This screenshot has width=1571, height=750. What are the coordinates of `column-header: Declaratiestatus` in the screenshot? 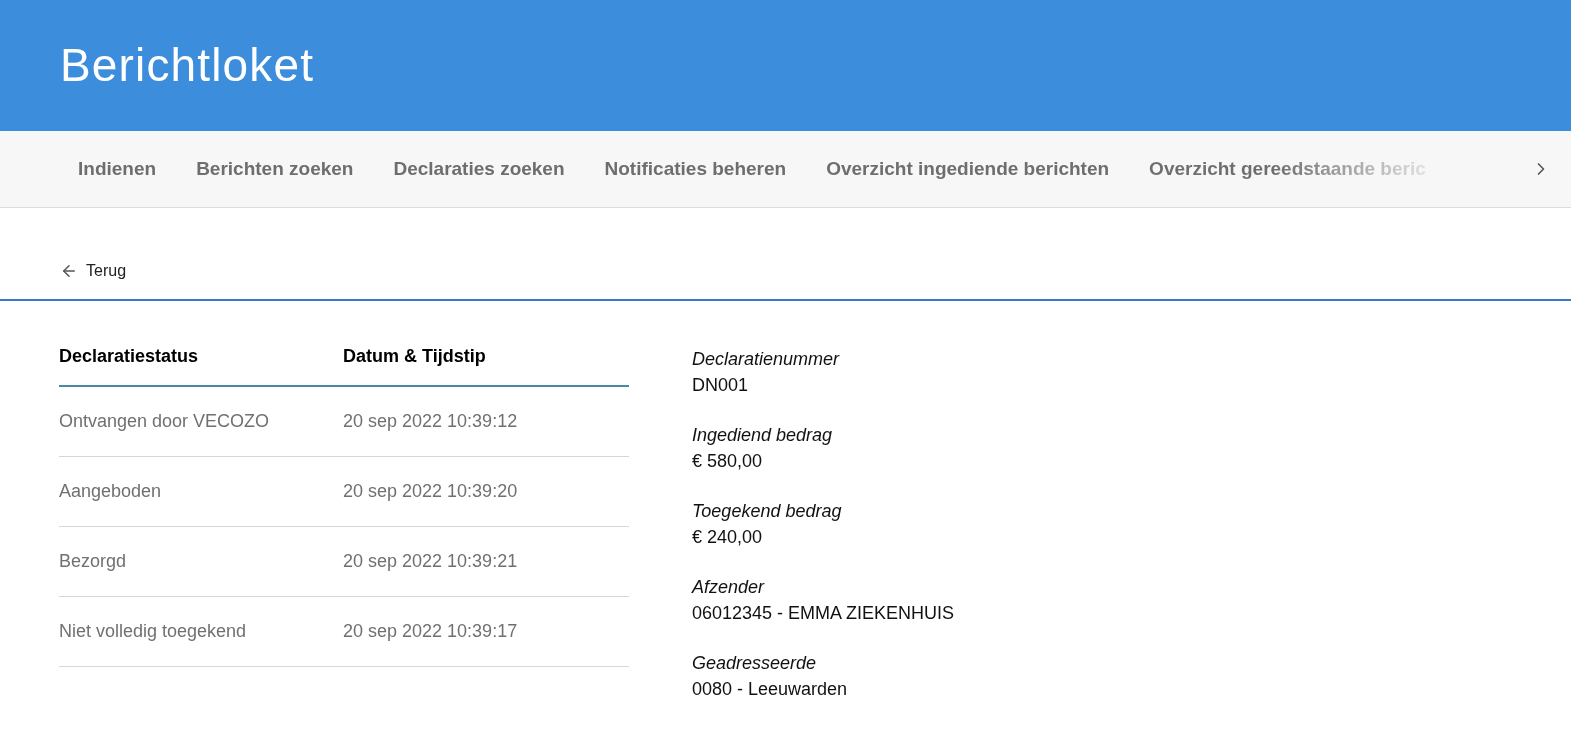 It's located at (129, 356).